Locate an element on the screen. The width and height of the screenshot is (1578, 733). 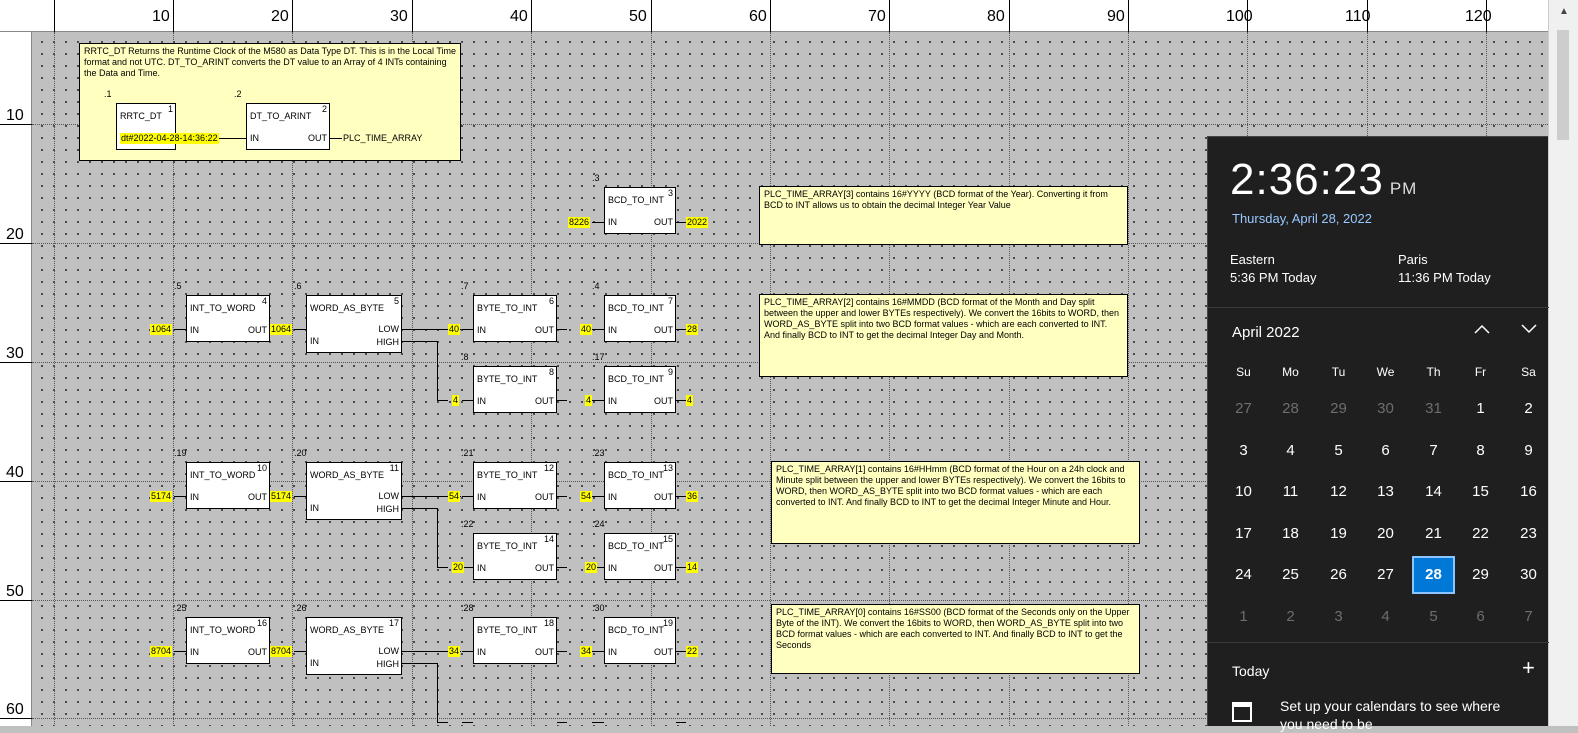
calendar-day: 10 is located at coordinates (1243, 492).